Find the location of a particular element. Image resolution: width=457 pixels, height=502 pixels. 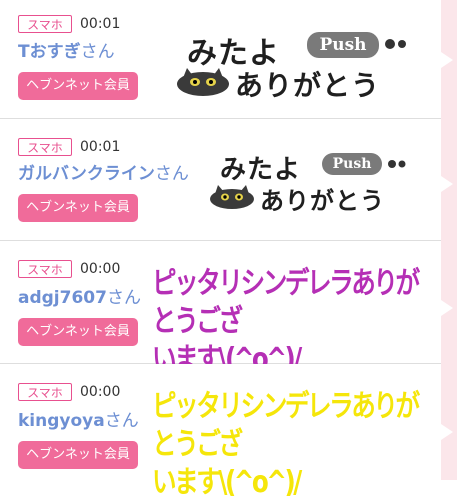

user-name-link: adgj7607さん is located at coordinates (79, 298).